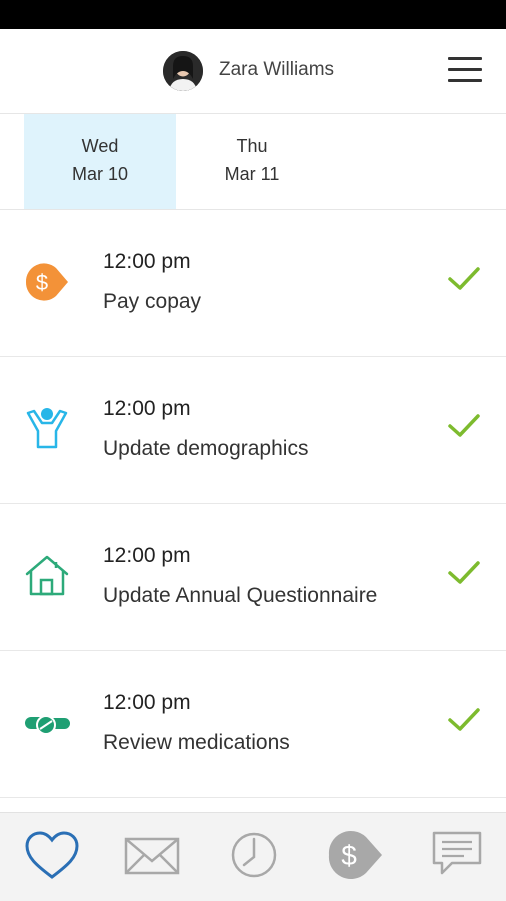 This screenshot has height=901, width=506. I want to click on user-name: Zara Williams, so click(277, 69).